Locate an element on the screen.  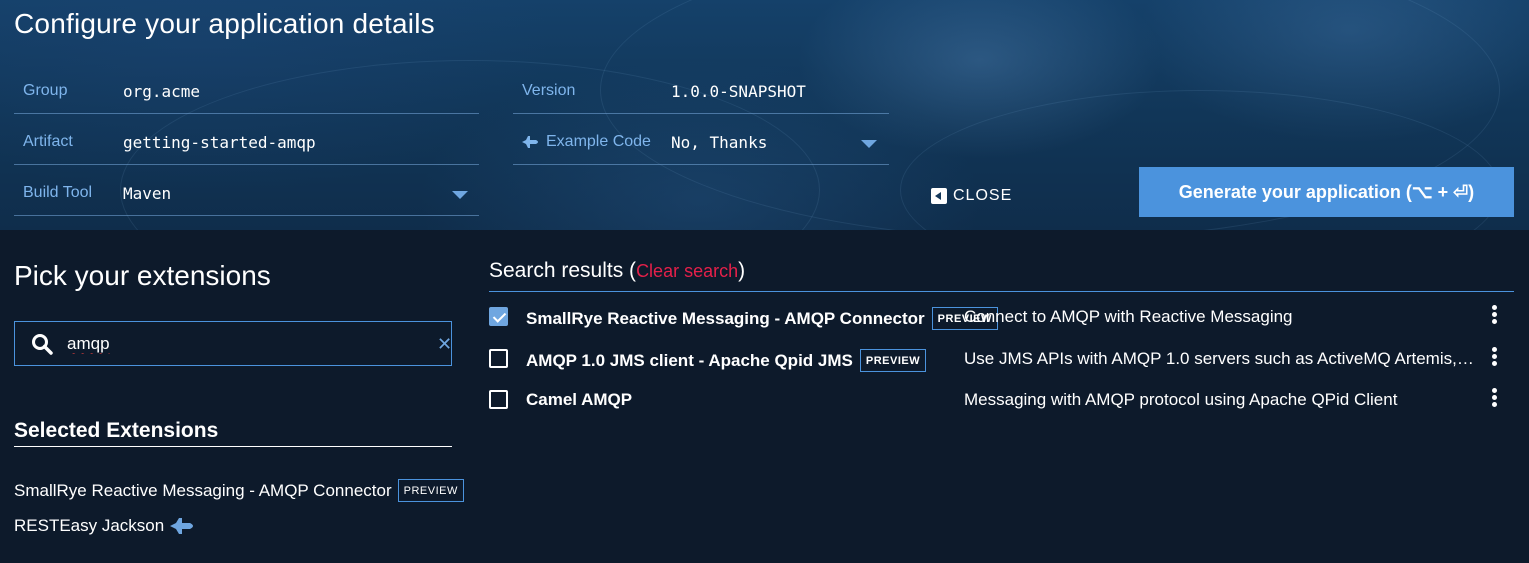
example-code-value: No, Thanks is located at coordinates (719, 142).